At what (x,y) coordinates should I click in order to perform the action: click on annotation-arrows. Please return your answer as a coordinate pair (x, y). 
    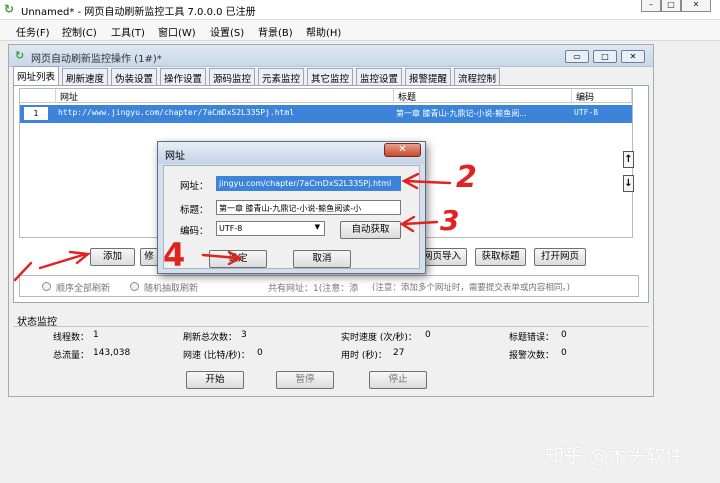
    Looking at the image, I should click on (232, 227).